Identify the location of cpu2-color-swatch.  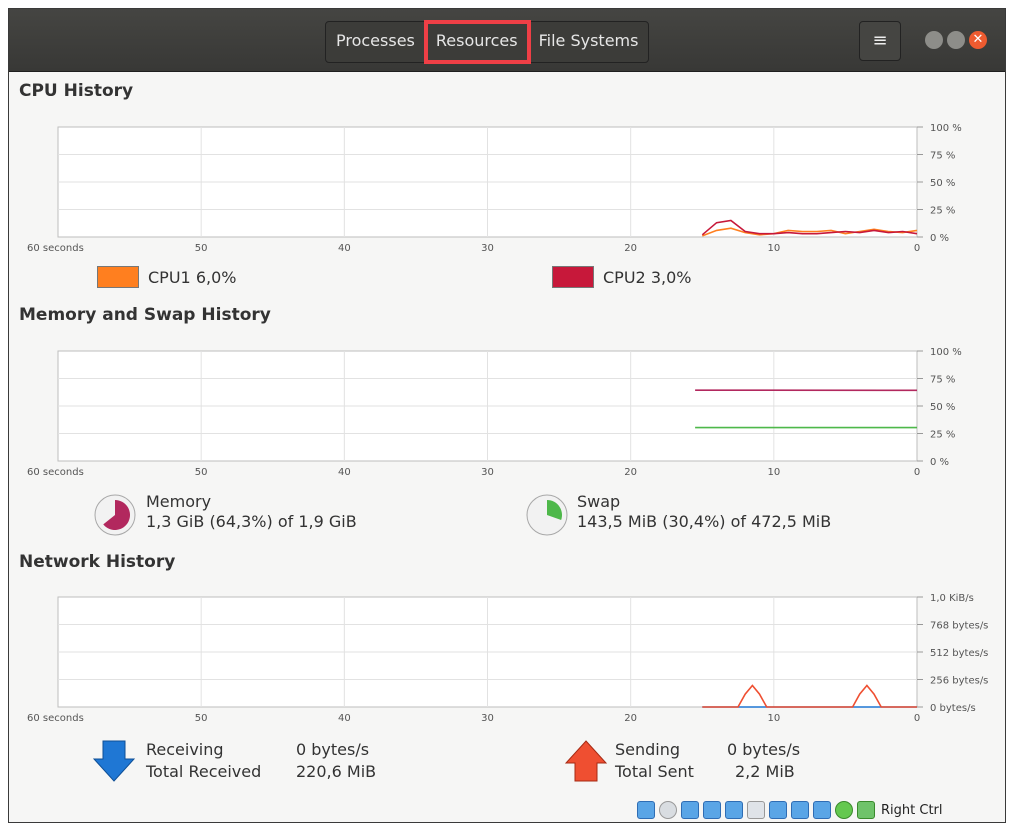
(573, 277).